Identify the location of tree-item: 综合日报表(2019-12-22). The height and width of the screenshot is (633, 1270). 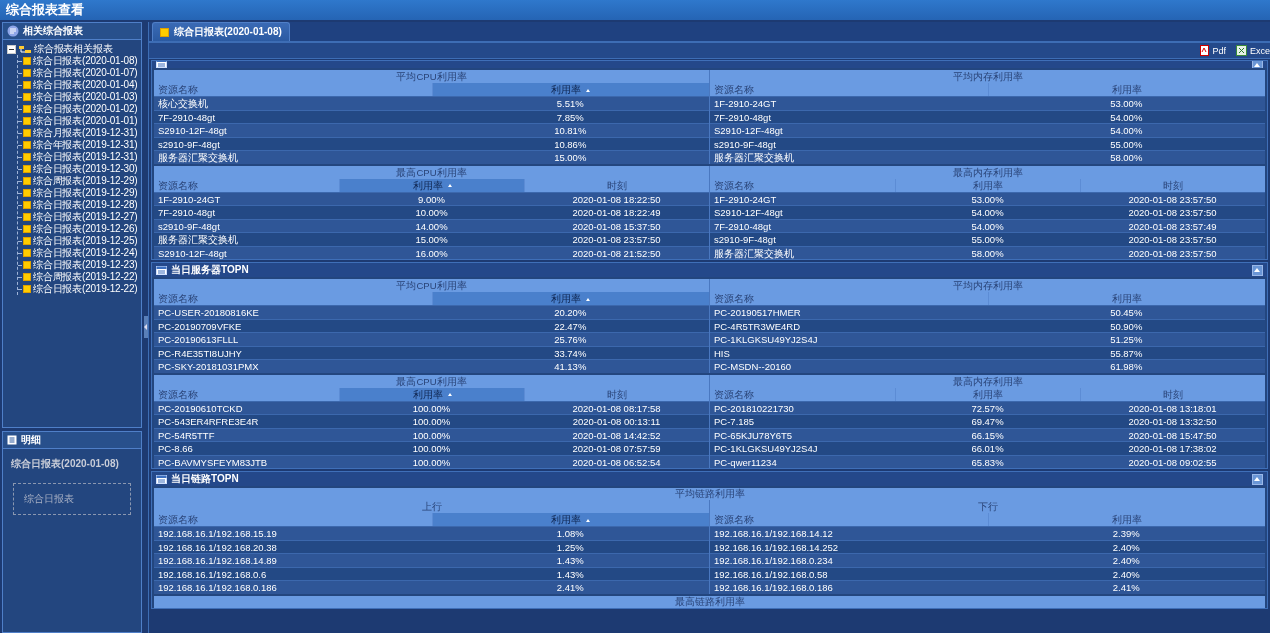
(85, 289).